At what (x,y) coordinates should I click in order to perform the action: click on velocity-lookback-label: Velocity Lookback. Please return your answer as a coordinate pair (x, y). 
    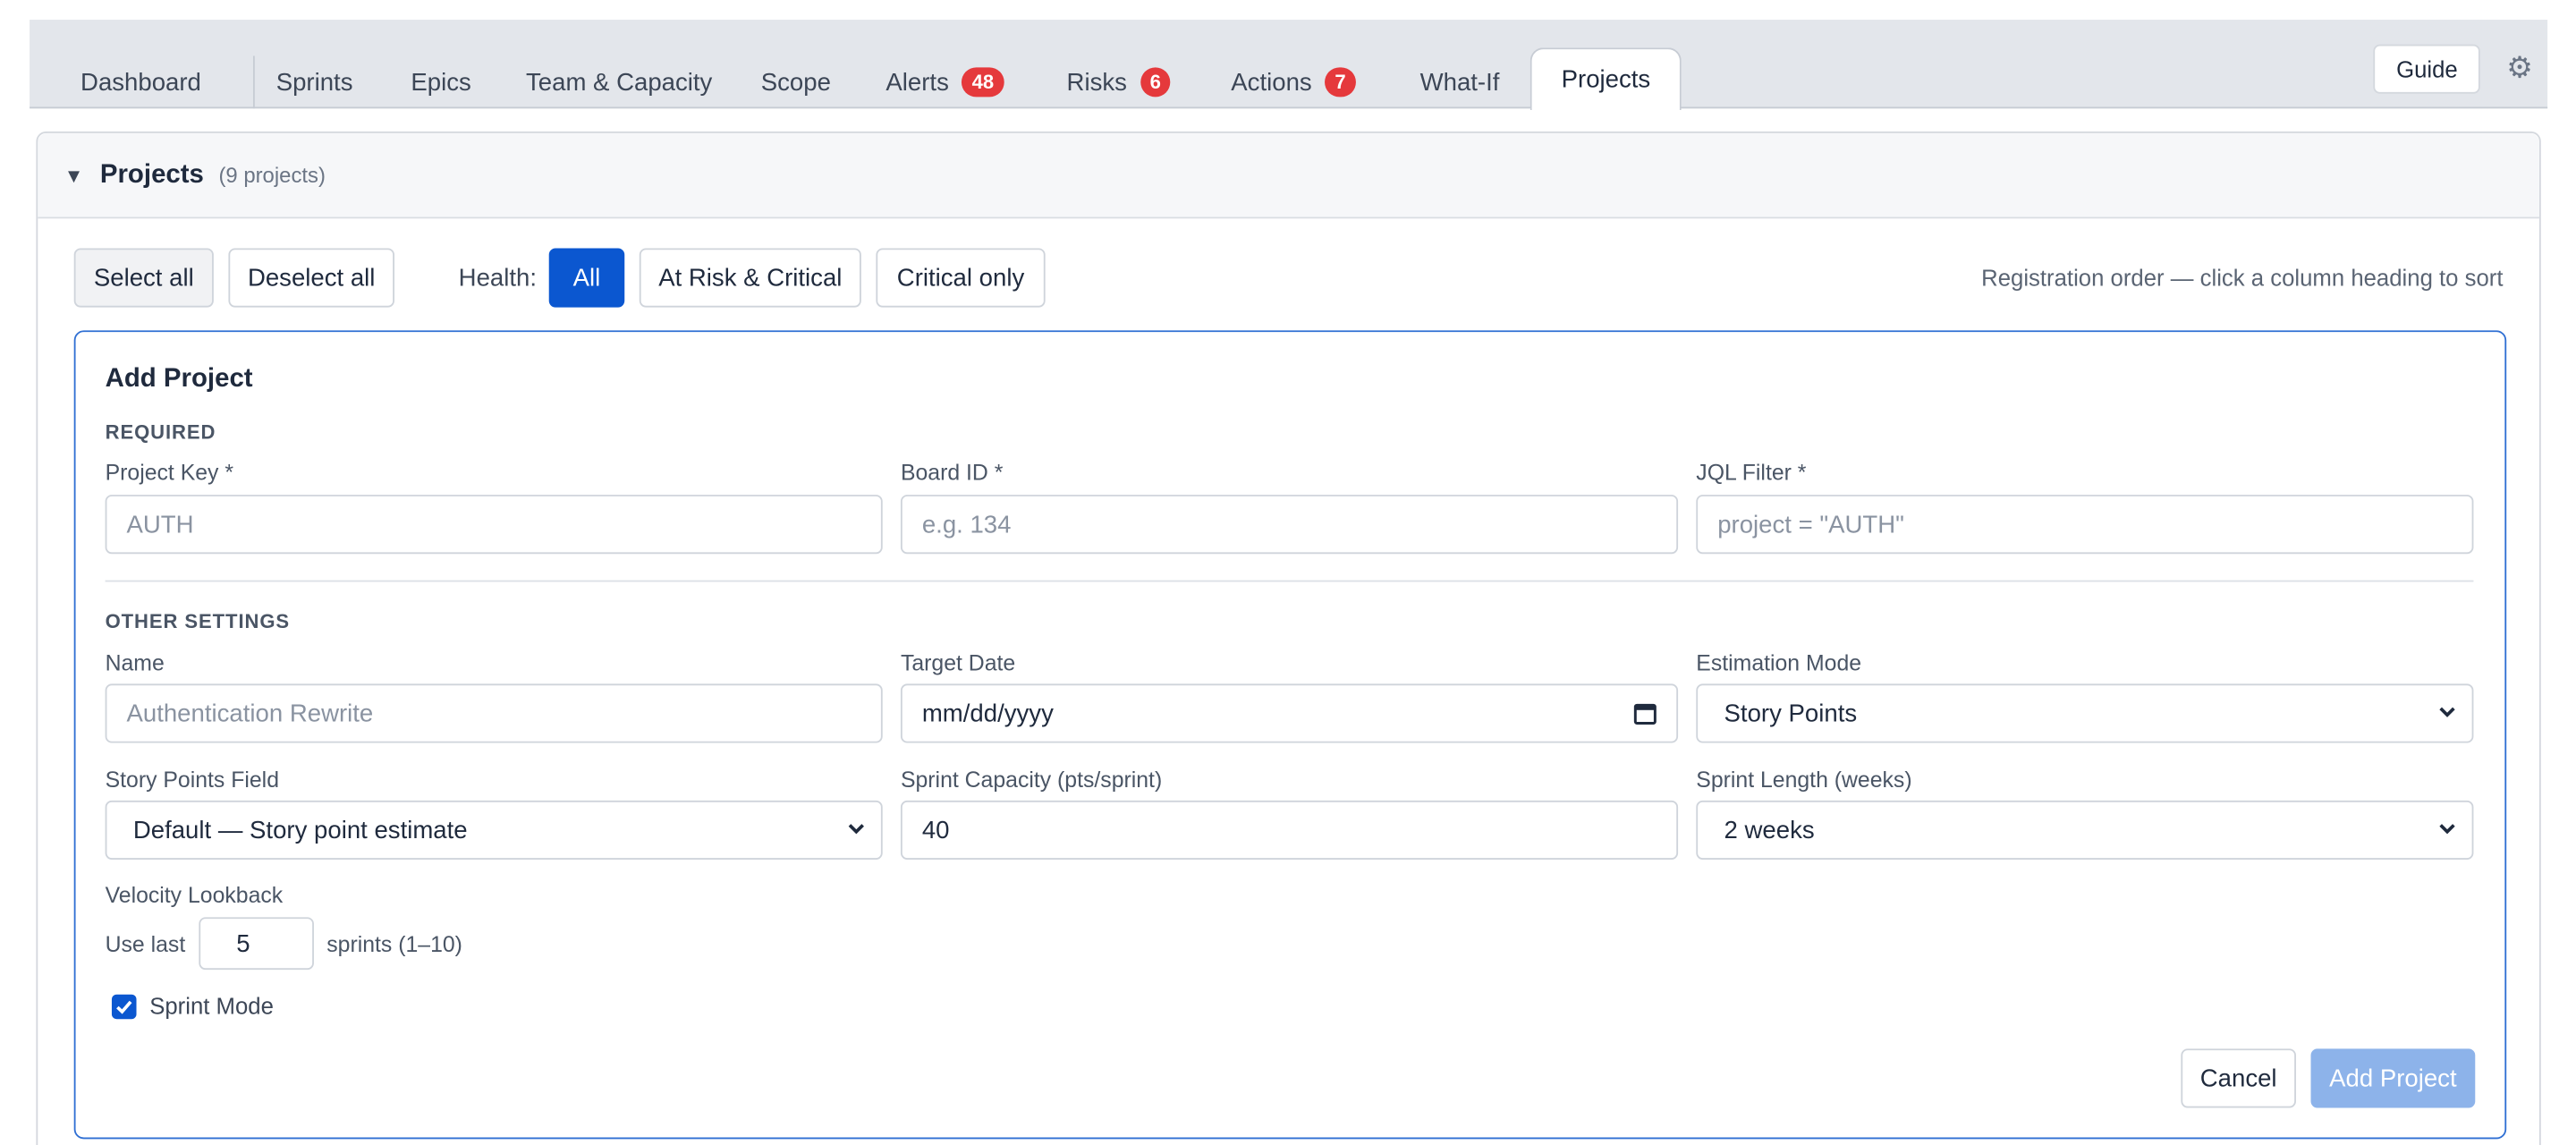
    Looking at the image, I should click on (194, 895).